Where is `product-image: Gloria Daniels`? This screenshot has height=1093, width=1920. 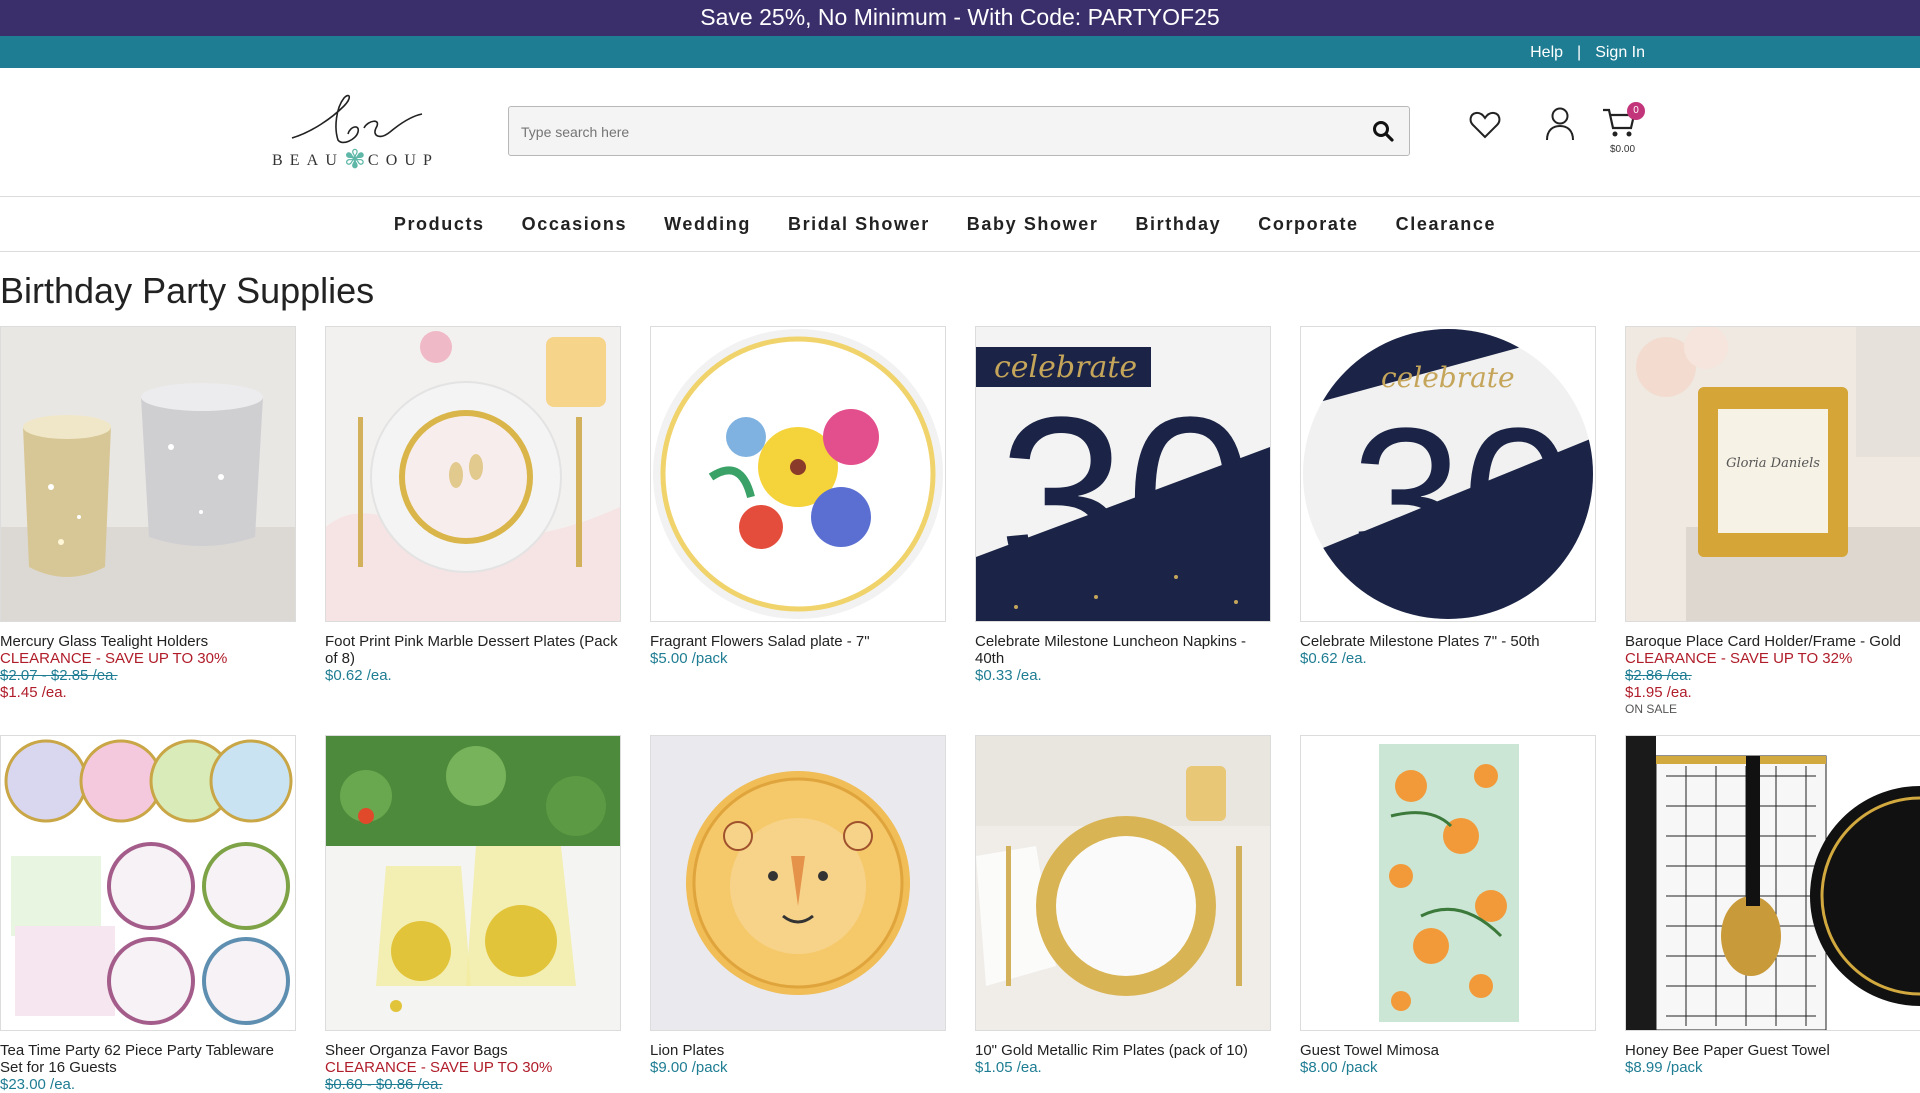
product-image: Gloria Daniels is located at coordinates (1772, 474).